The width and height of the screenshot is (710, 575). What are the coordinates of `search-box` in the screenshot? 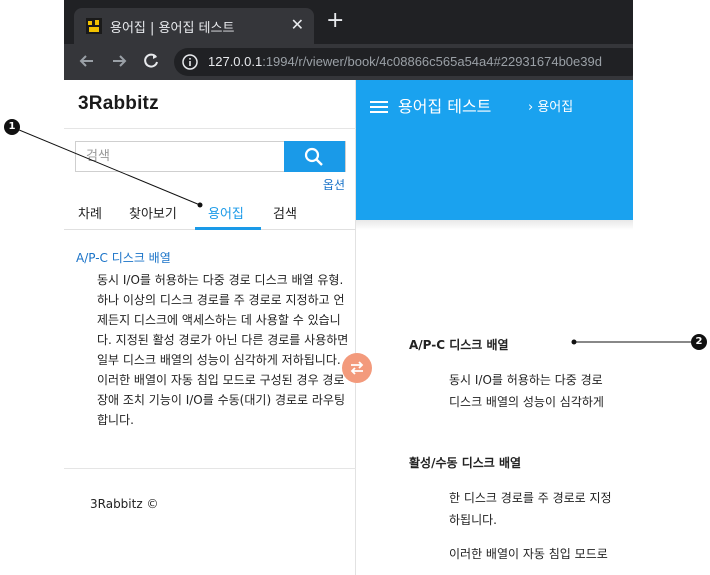 It's located at (210, 156).